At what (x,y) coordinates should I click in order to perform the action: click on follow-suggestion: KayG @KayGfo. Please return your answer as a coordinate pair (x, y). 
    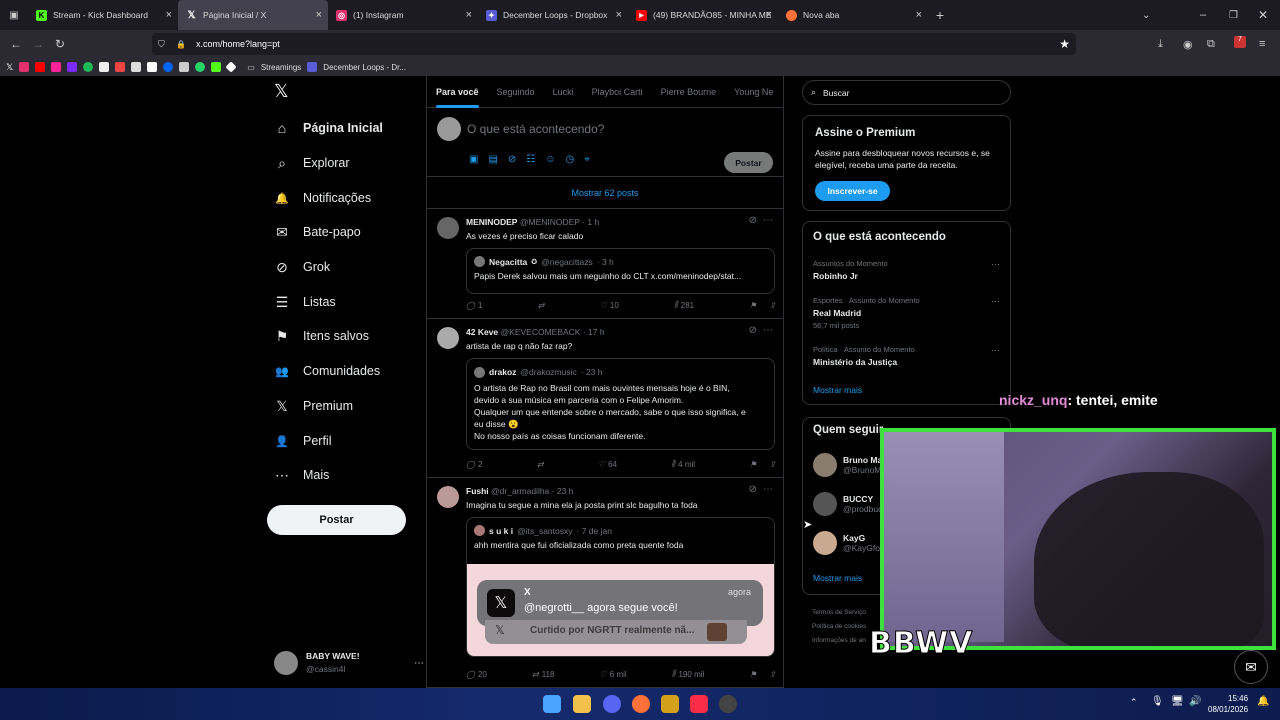
    Looking at the image, I should click on (846, 543).